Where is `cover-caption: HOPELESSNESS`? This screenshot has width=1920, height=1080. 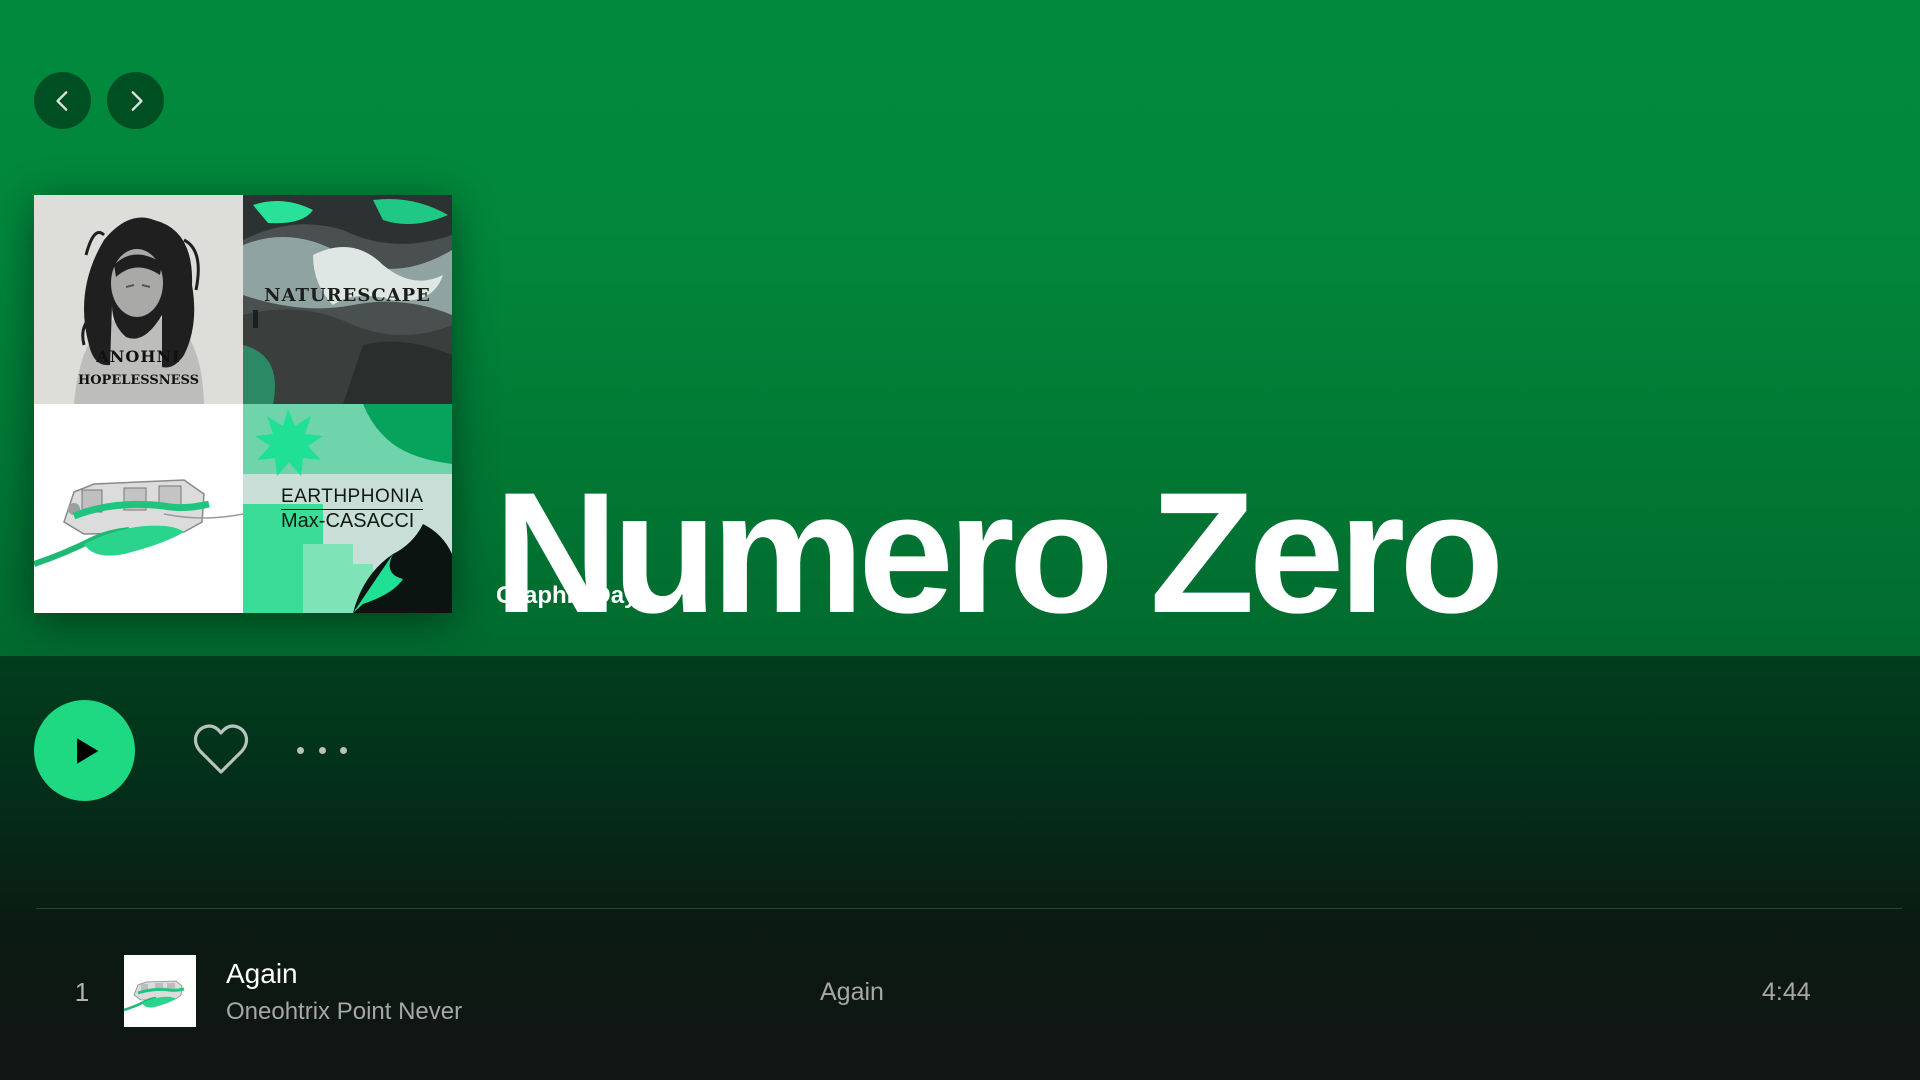 cover-caption: HOPELESSNESS is located at coordinates (138, 380).